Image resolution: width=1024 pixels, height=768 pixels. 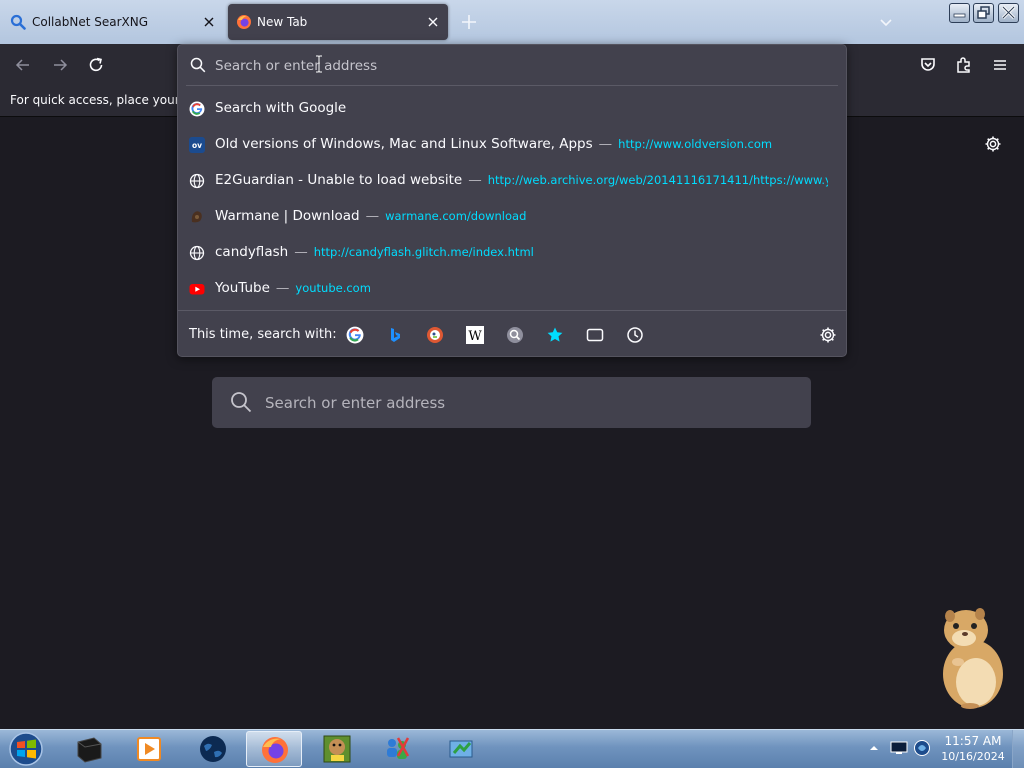 I want to click on tab-strip: CollabNet SearXNG New Tab, so click(x=512, y=22).